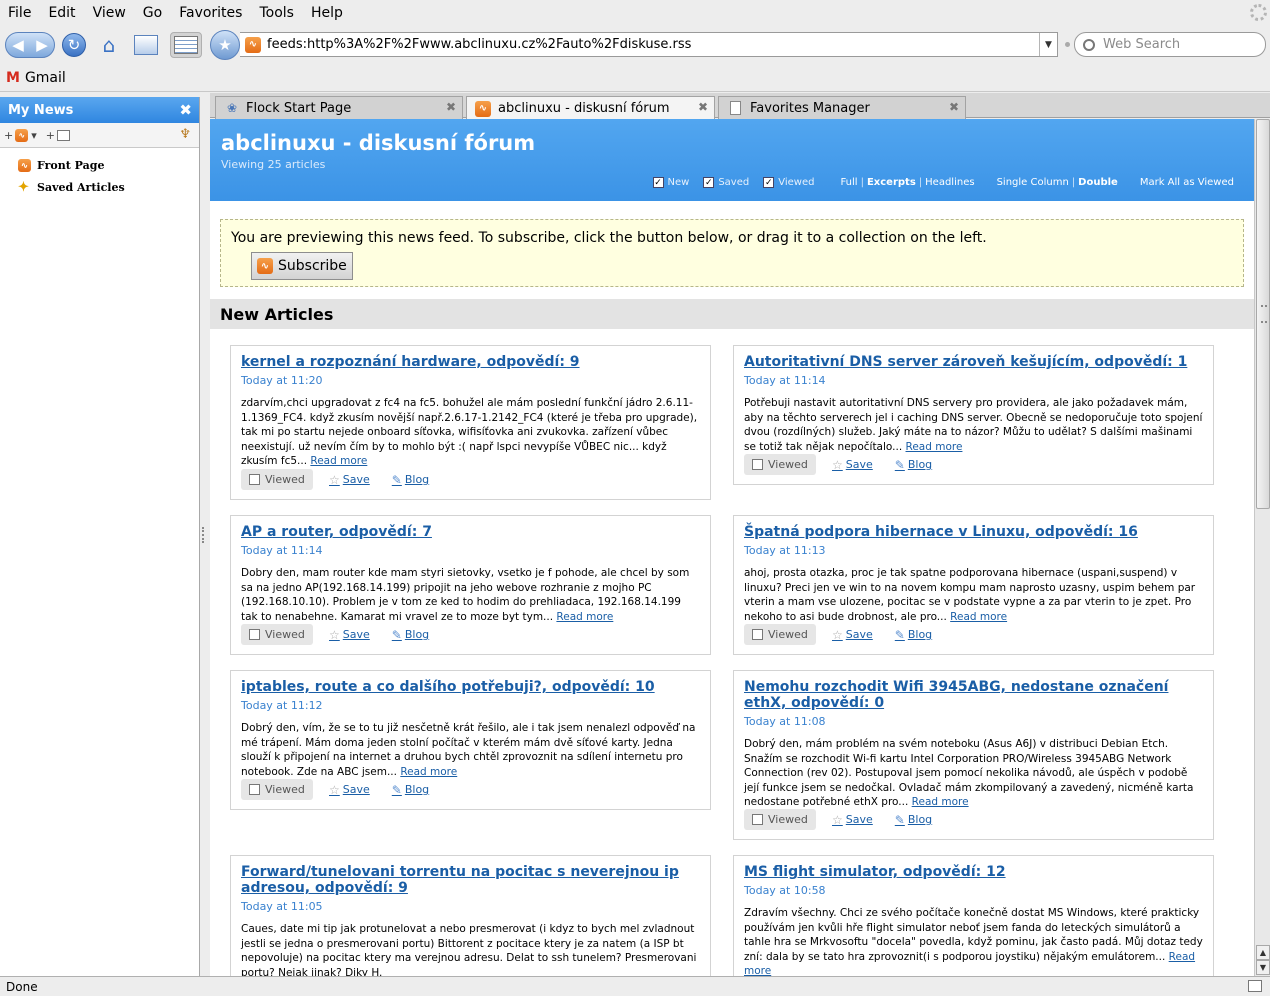 This screenshot has height=996, width=1270. I want to click on menu-tools: Tools, so click(276, 13).